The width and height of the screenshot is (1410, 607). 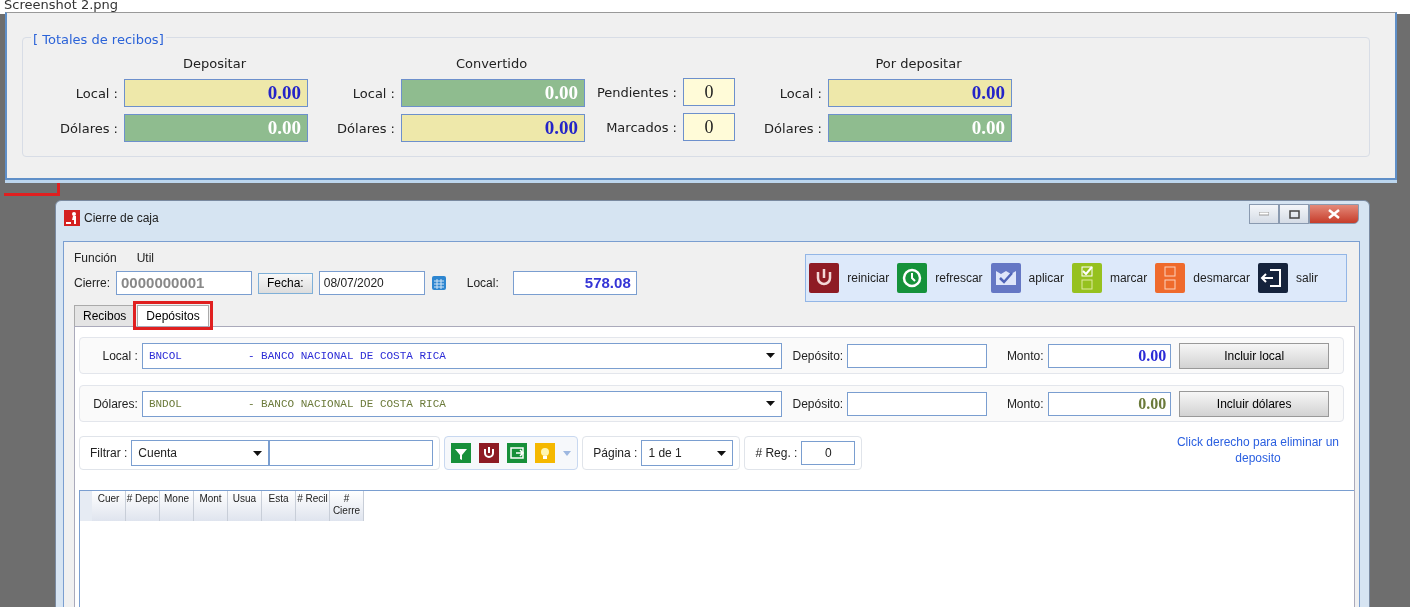 I want to click on column-header: # Cierre, so click(x=347, y=506).